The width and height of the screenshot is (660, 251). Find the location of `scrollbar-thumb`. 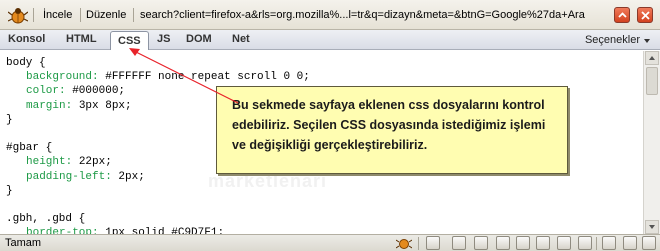

scrollbar-thumb is located at coordinates (652, 81).